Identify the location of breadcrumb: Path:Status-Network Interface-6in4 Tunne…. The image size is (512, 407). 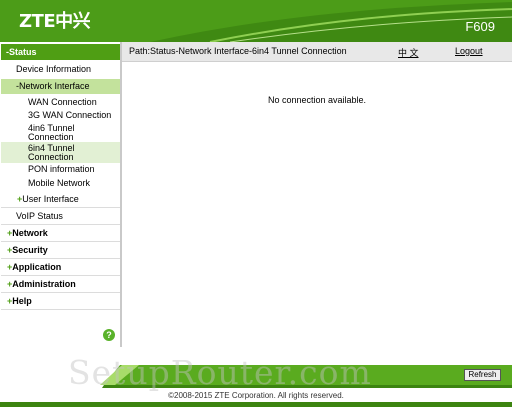
(238, 51).